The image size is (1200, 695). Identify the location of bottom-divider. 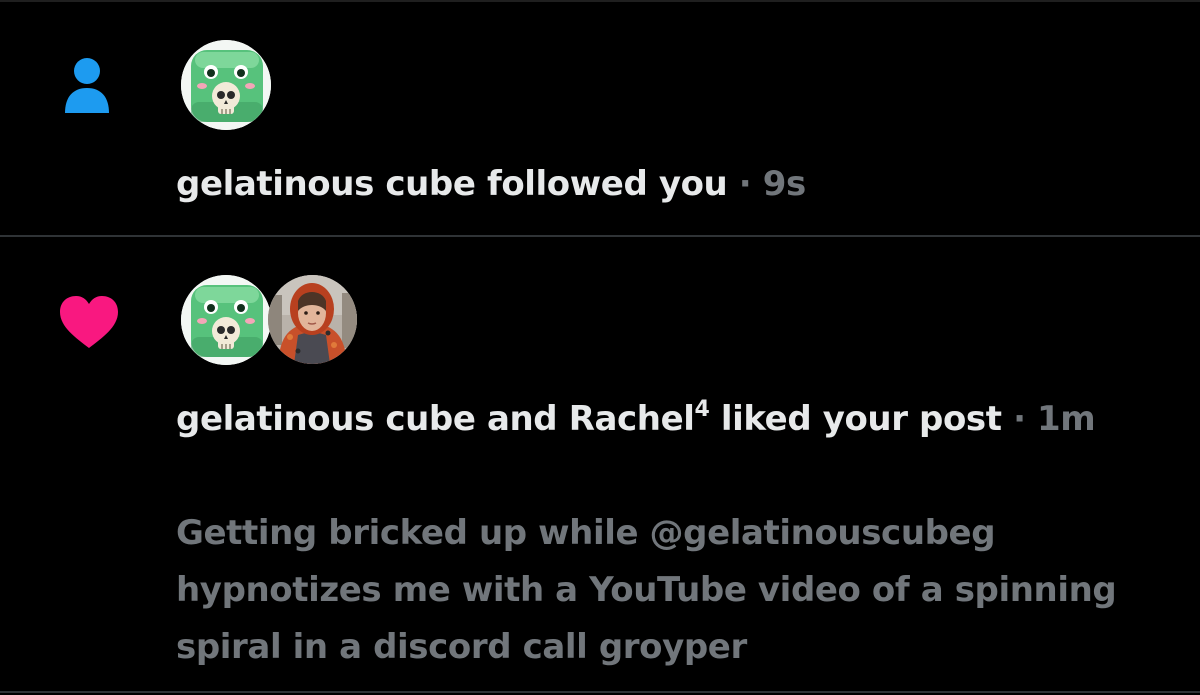
(600, 692).